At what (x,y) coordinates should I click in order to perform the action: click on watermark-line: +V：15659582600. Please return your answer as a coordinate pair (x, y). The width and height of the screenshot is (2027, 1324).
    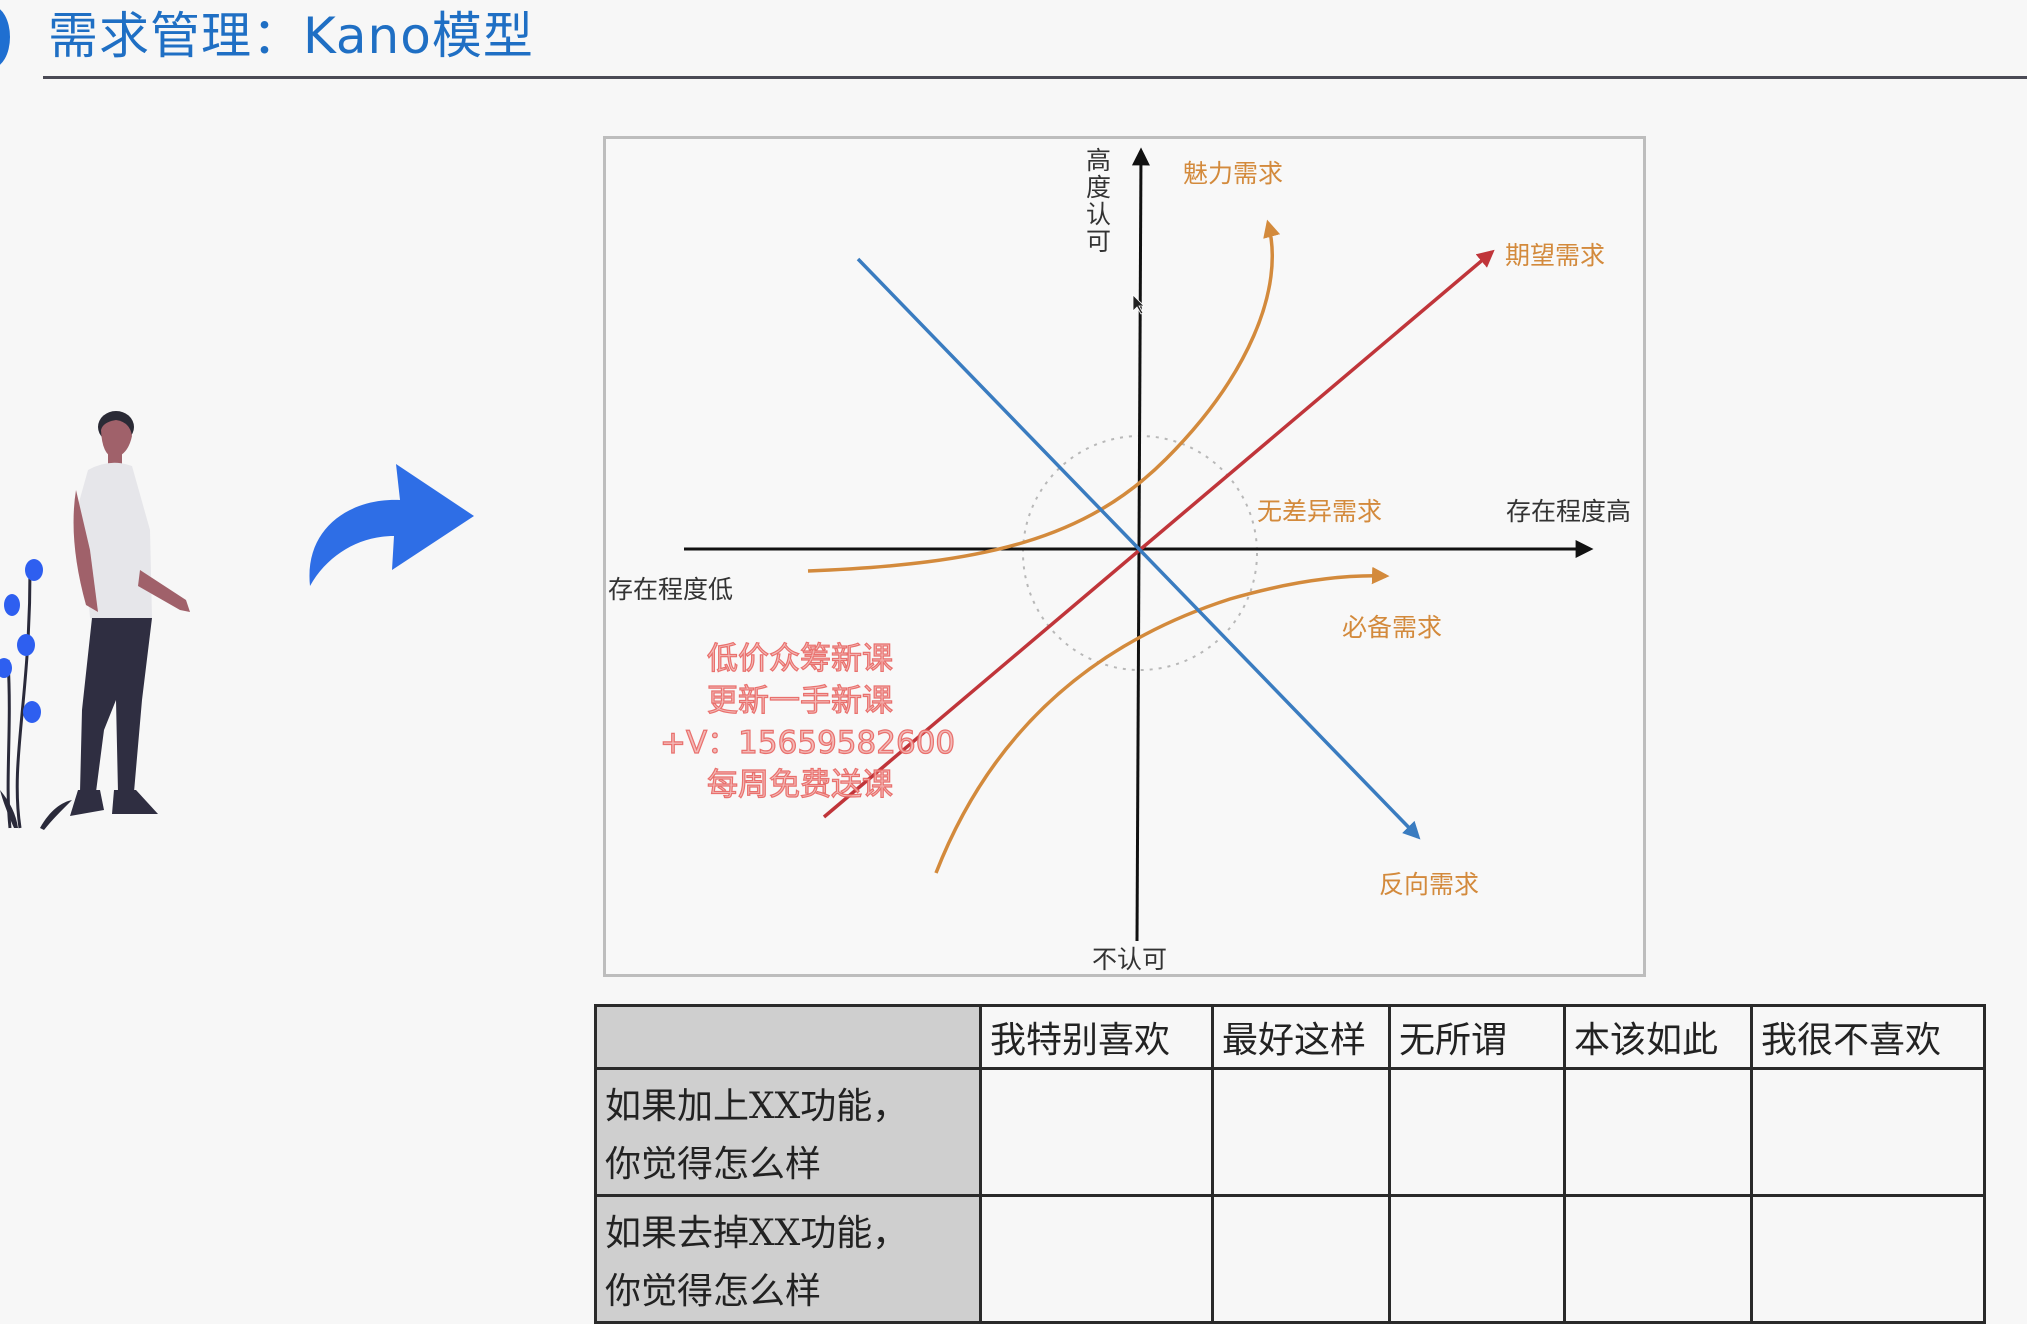
    Looking at the image, I should click on (807, 742).